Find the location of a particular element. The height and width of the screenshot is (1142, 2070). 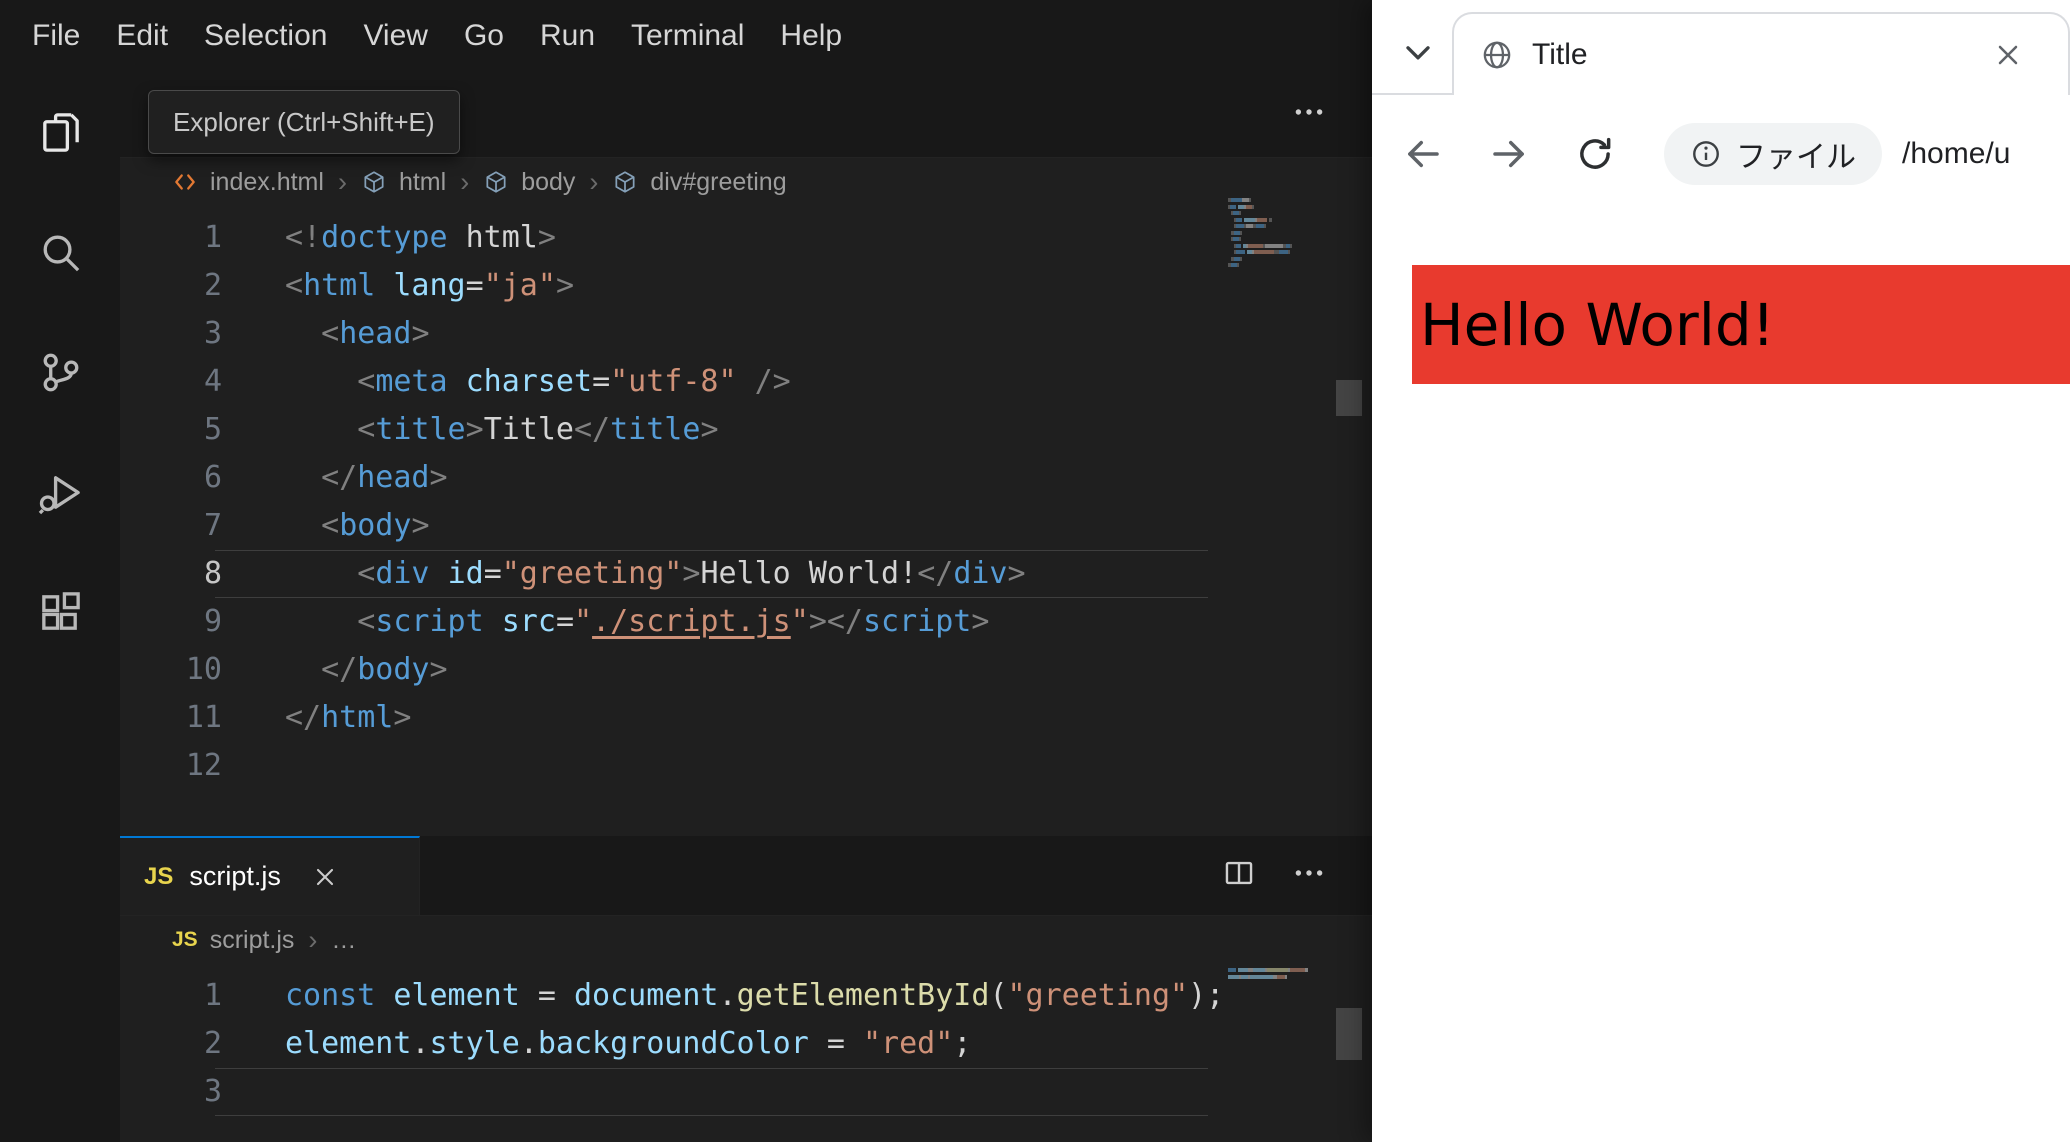

code-line: 8 <div id="greeting">Hello World!</div> is located at coordinates (746, 574).